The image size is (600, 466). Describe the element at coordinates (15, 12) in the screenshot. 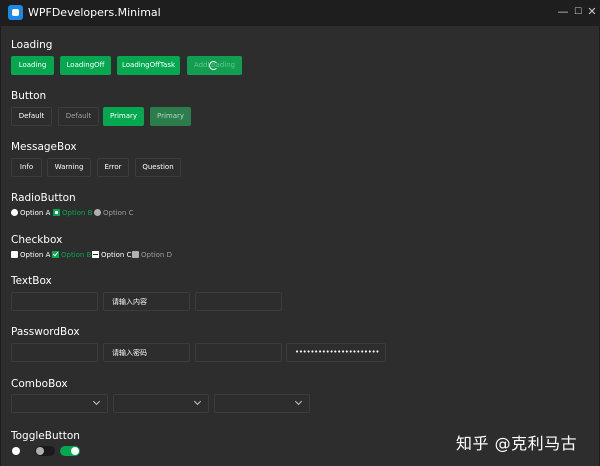

I see `app-icon` at that location.